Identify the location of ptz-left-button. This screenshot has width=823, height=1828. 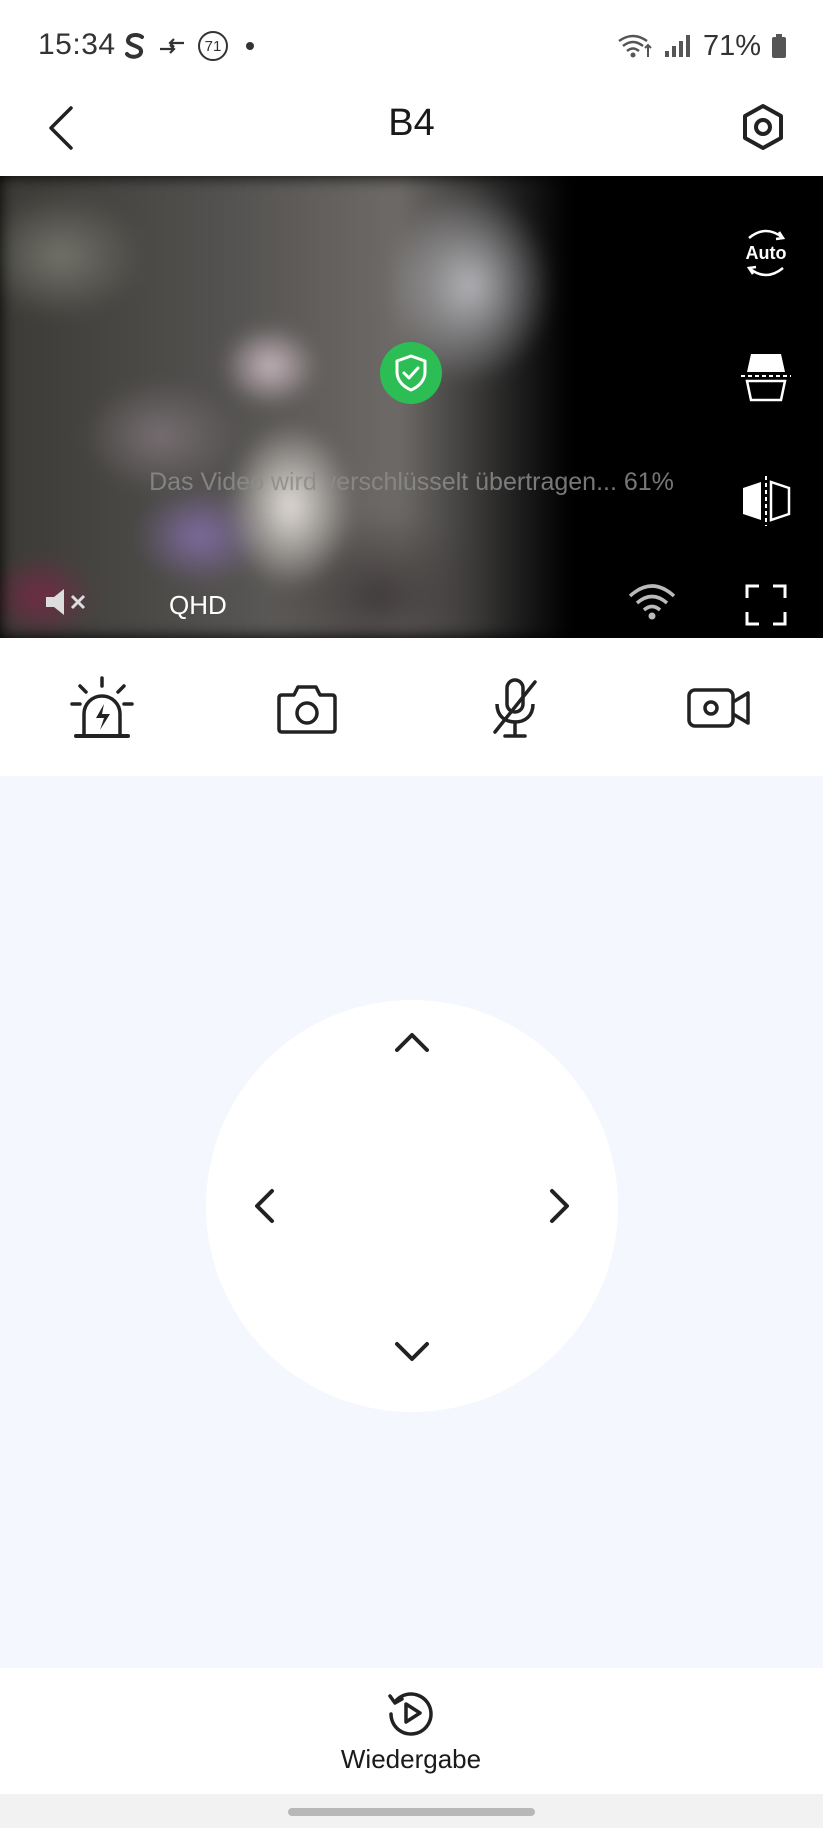
(264, 1206).